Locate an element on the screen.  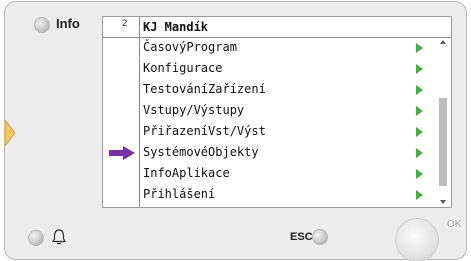
menu-item-casovy-program: ČasovýProgram is located at coordinates (268, 48).